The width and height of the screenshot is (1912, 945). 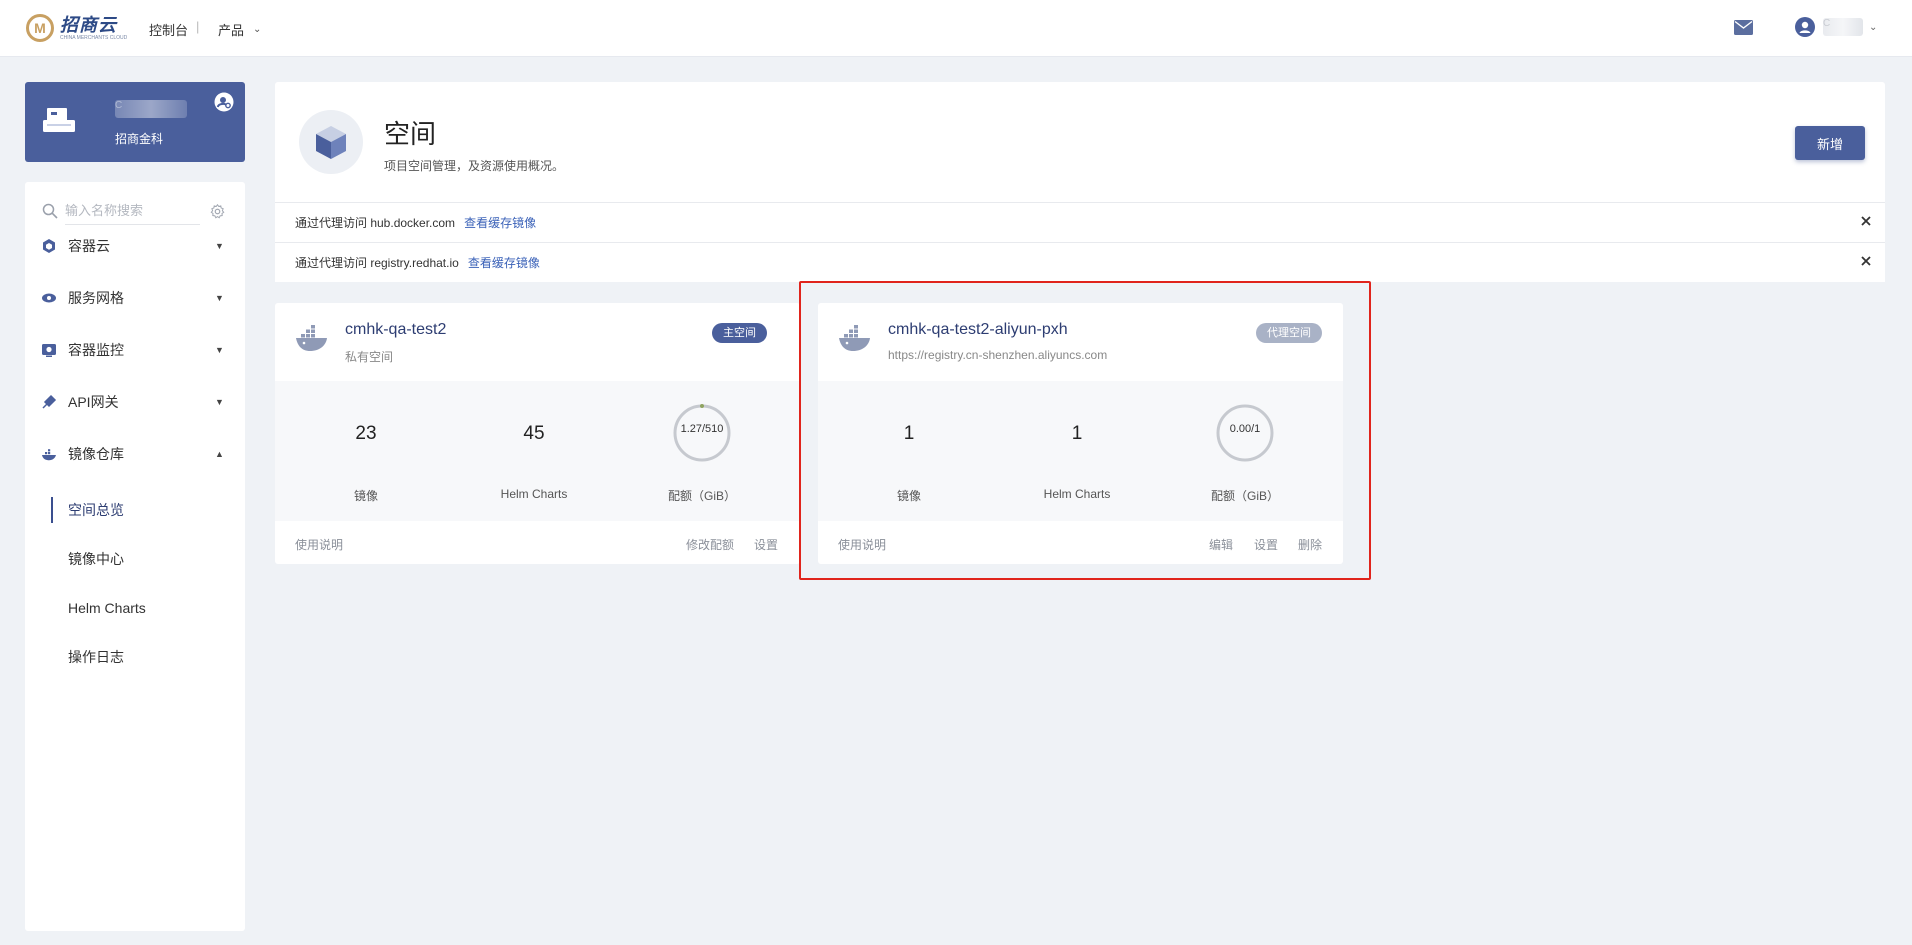 I want to click on stat-quota: 1.27/510 配额（GiB）, so click(x=702, y=451).